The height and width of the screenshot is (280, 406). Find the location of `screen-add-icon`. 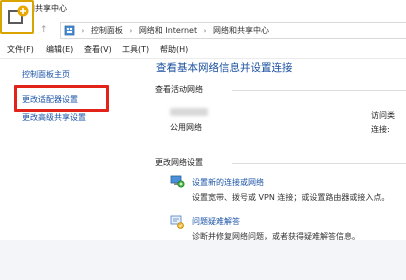

screen-add-icon is located at coordinates (18, 14).